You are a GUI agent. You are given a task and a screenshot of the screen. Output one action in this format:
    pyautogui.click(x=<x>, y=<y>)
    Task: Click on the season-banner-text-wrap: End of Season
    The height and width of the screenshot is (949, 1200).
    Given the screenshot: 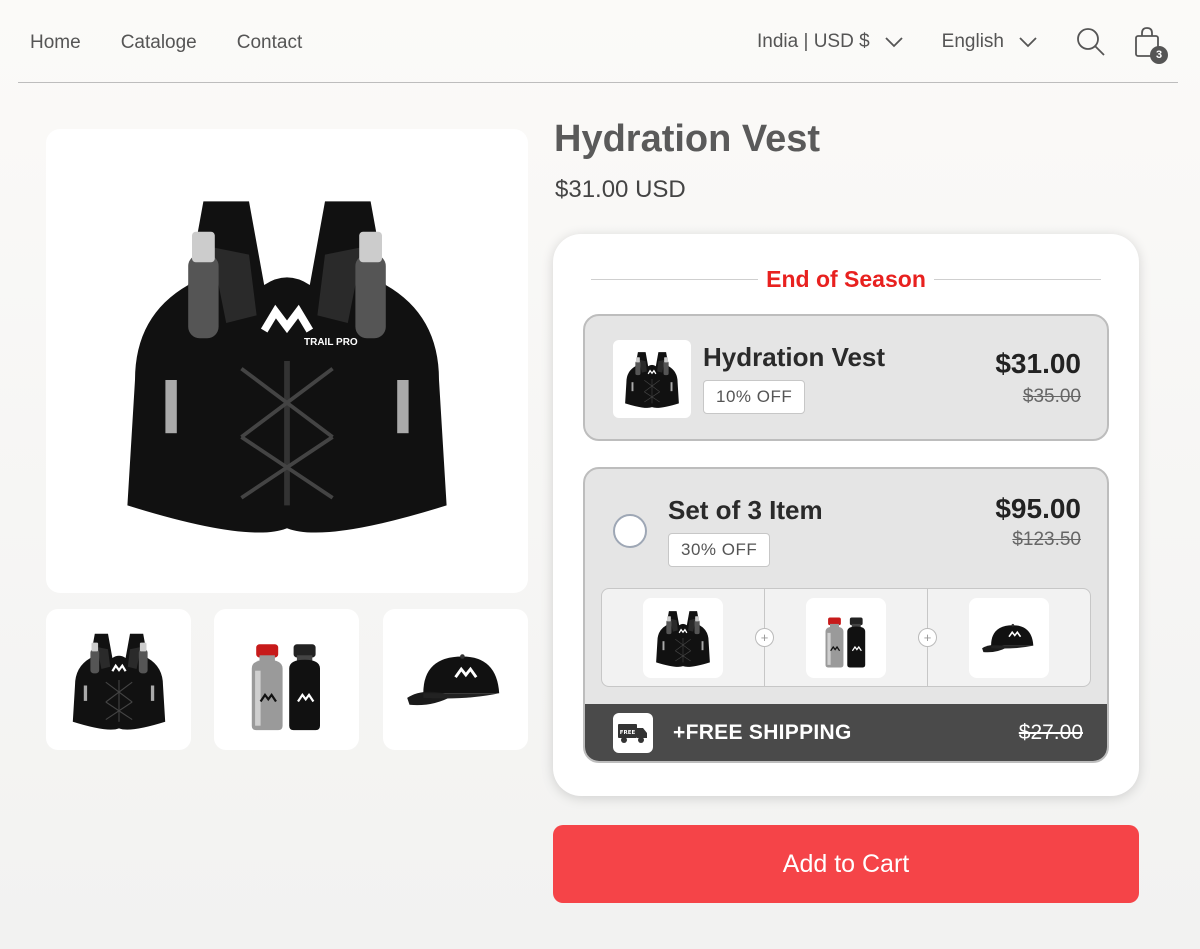 What is the action you would take?
    pyautogui.click(x=846, y=279)
    